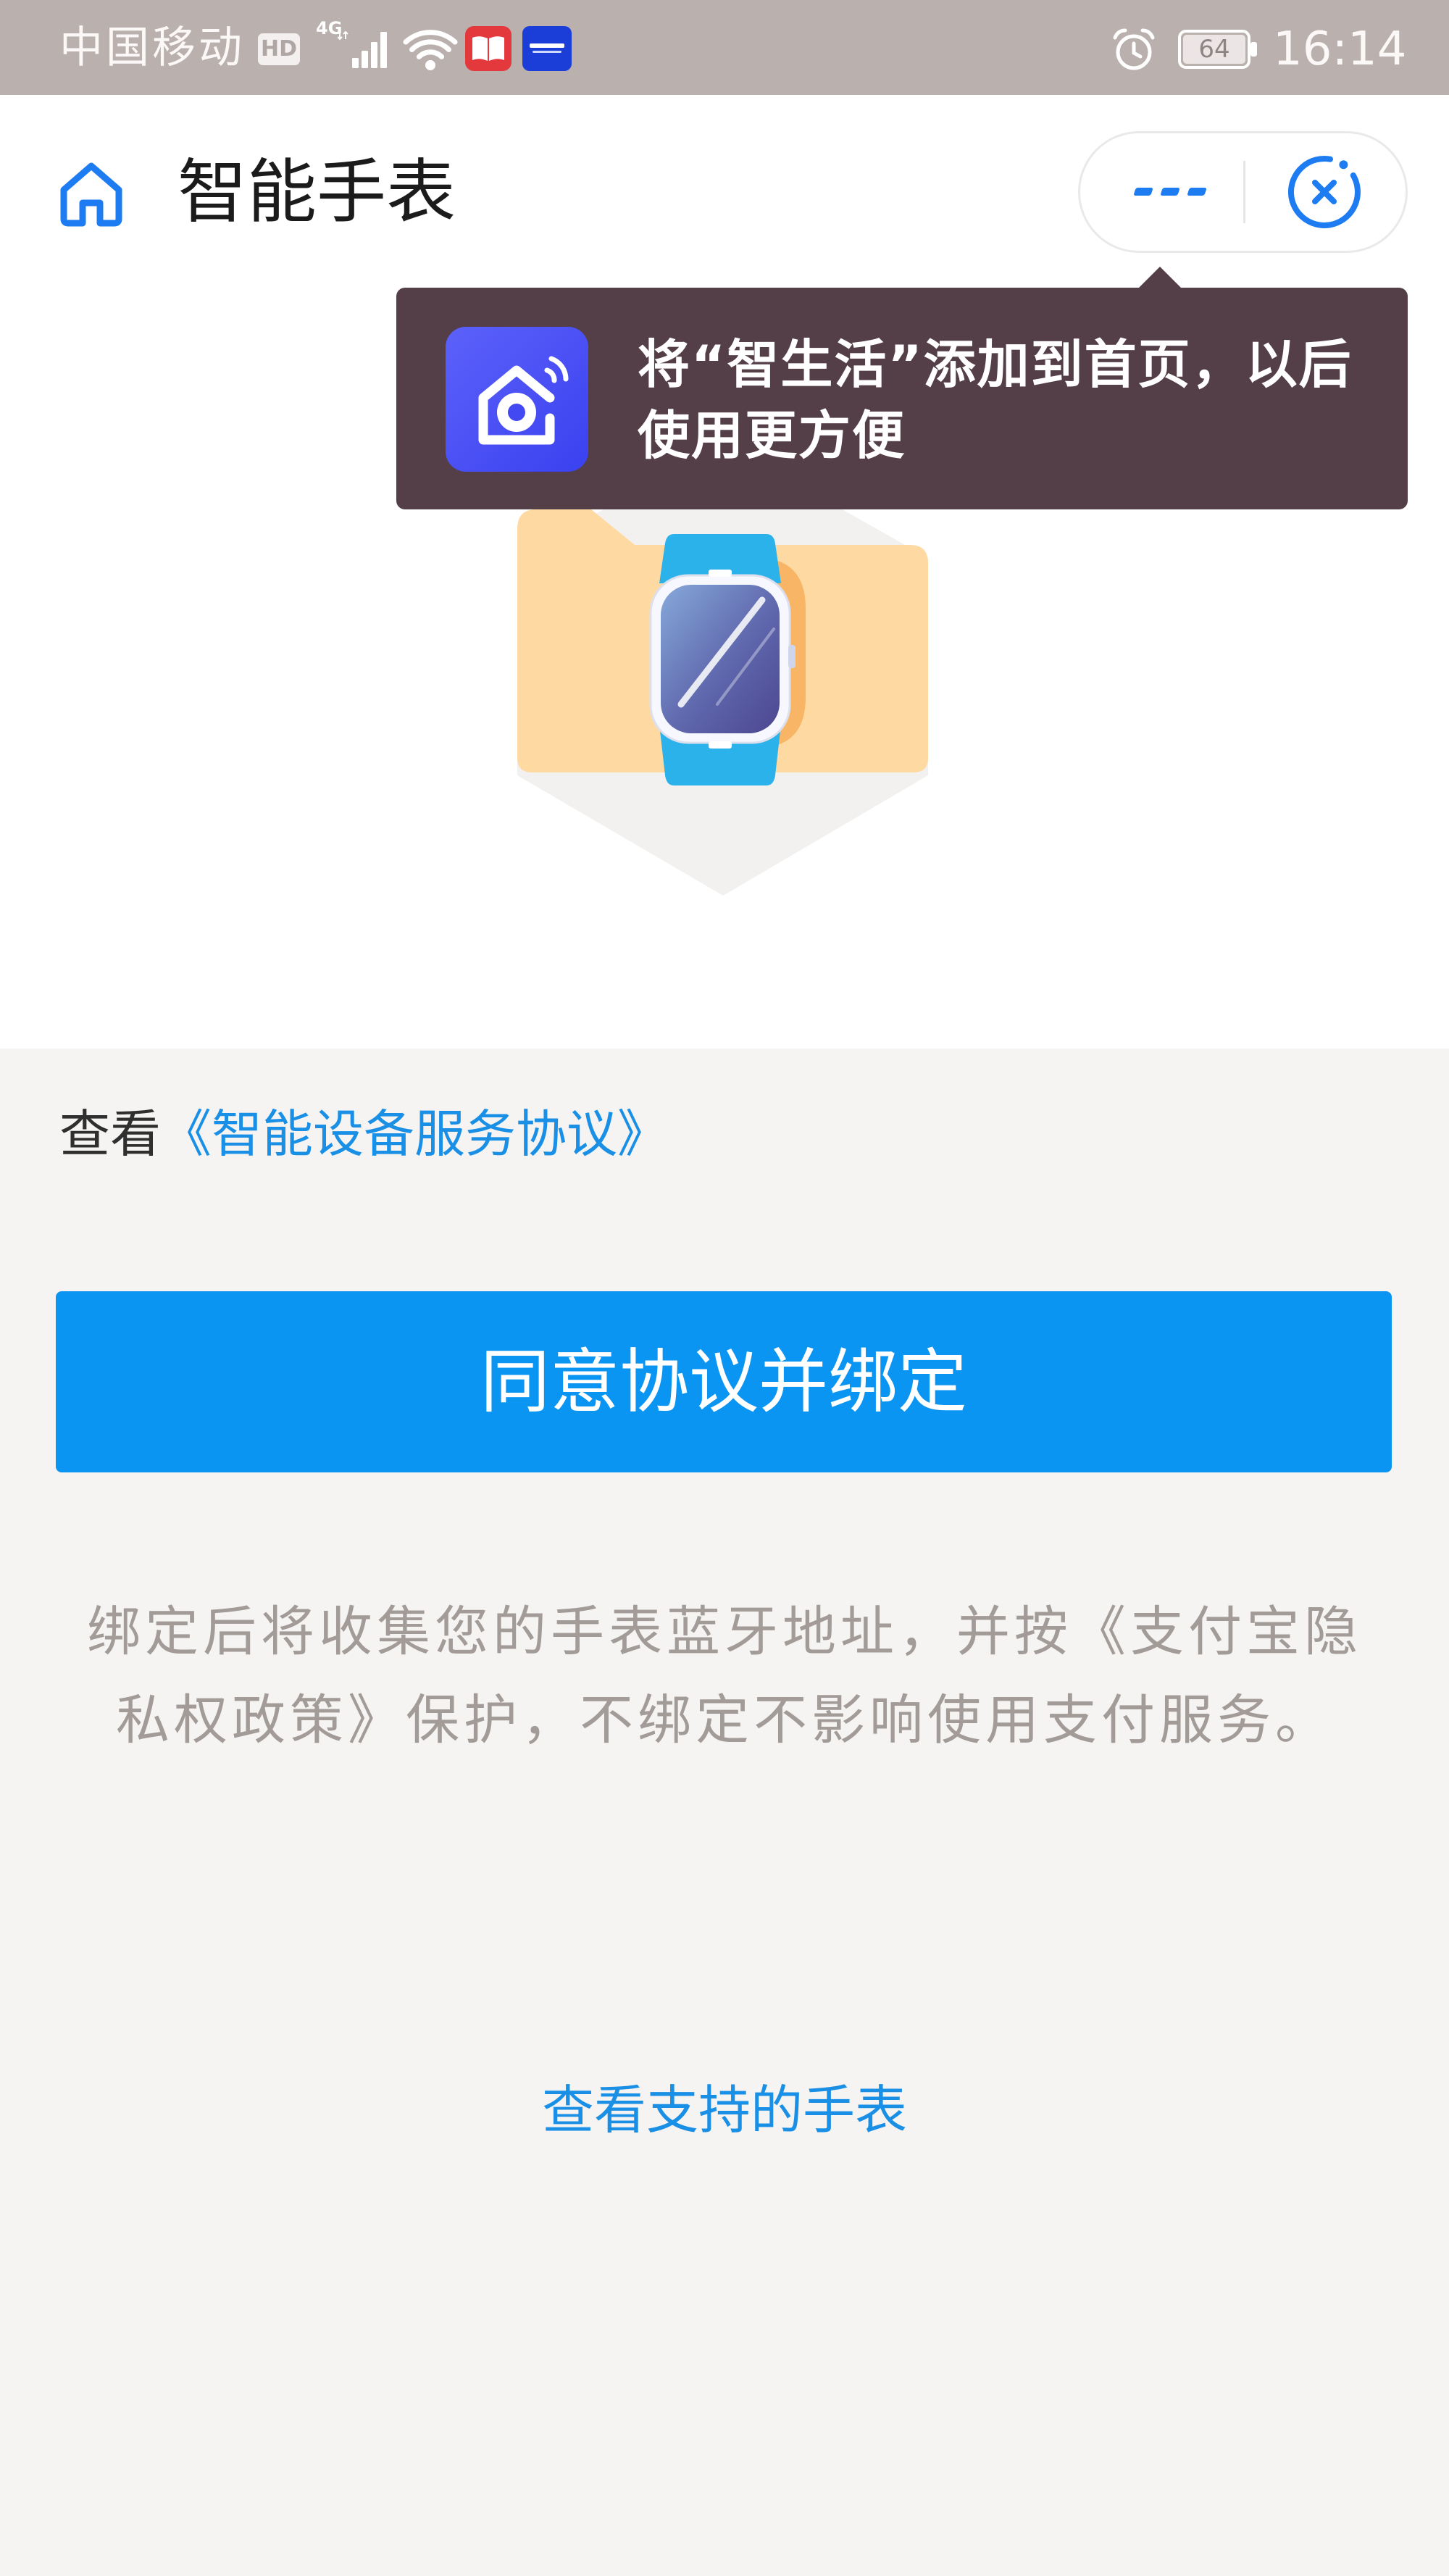  Describe the element at coordinates (152, 47) in the screenshot. I see `carrier-label: 中国移动` at that location.